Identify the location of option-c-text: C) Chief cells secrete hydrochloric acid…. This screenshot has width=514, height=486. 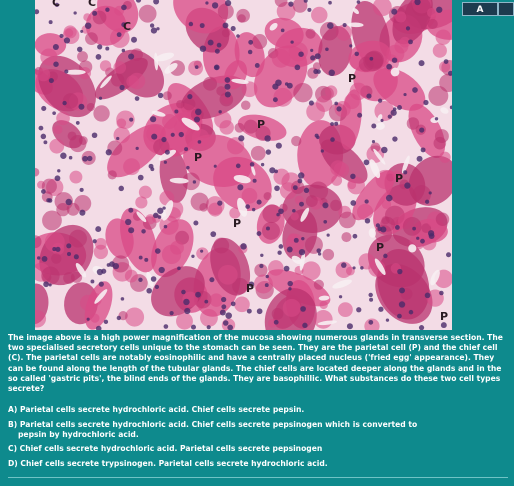
(165, 449).